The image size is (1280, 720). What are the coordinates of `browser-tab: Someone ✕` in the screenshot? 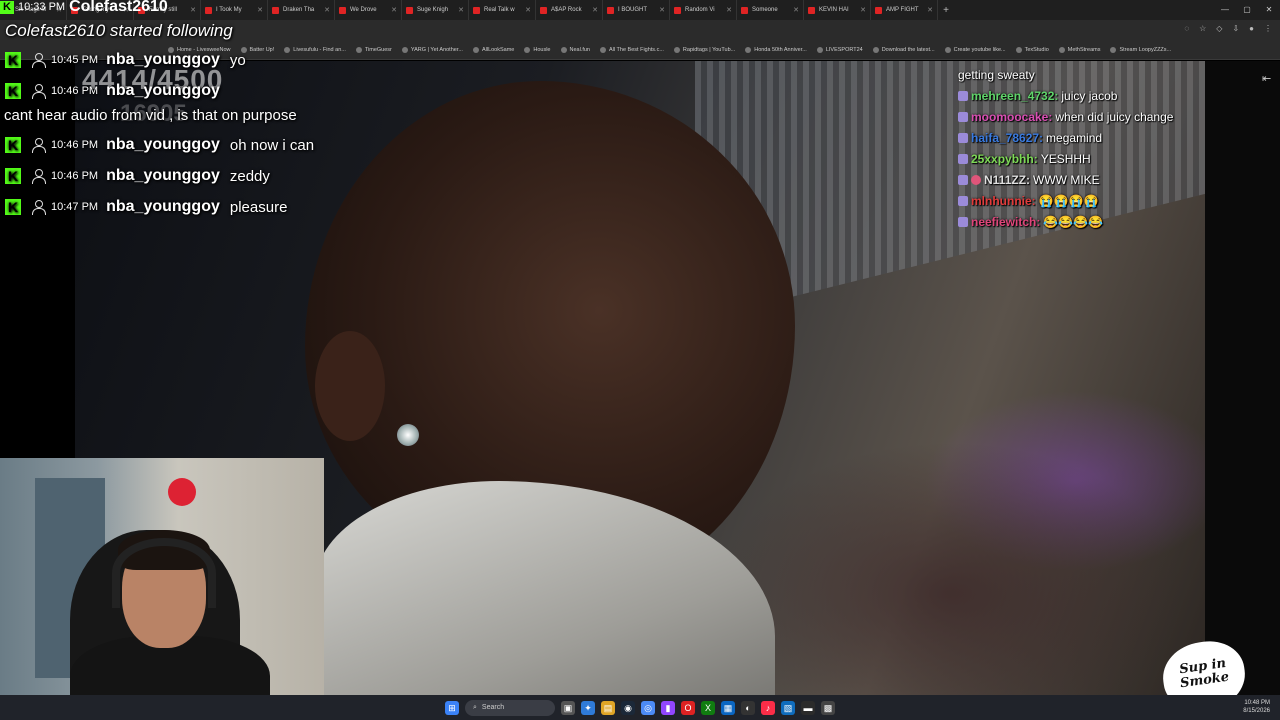 It's located at (770, 10).